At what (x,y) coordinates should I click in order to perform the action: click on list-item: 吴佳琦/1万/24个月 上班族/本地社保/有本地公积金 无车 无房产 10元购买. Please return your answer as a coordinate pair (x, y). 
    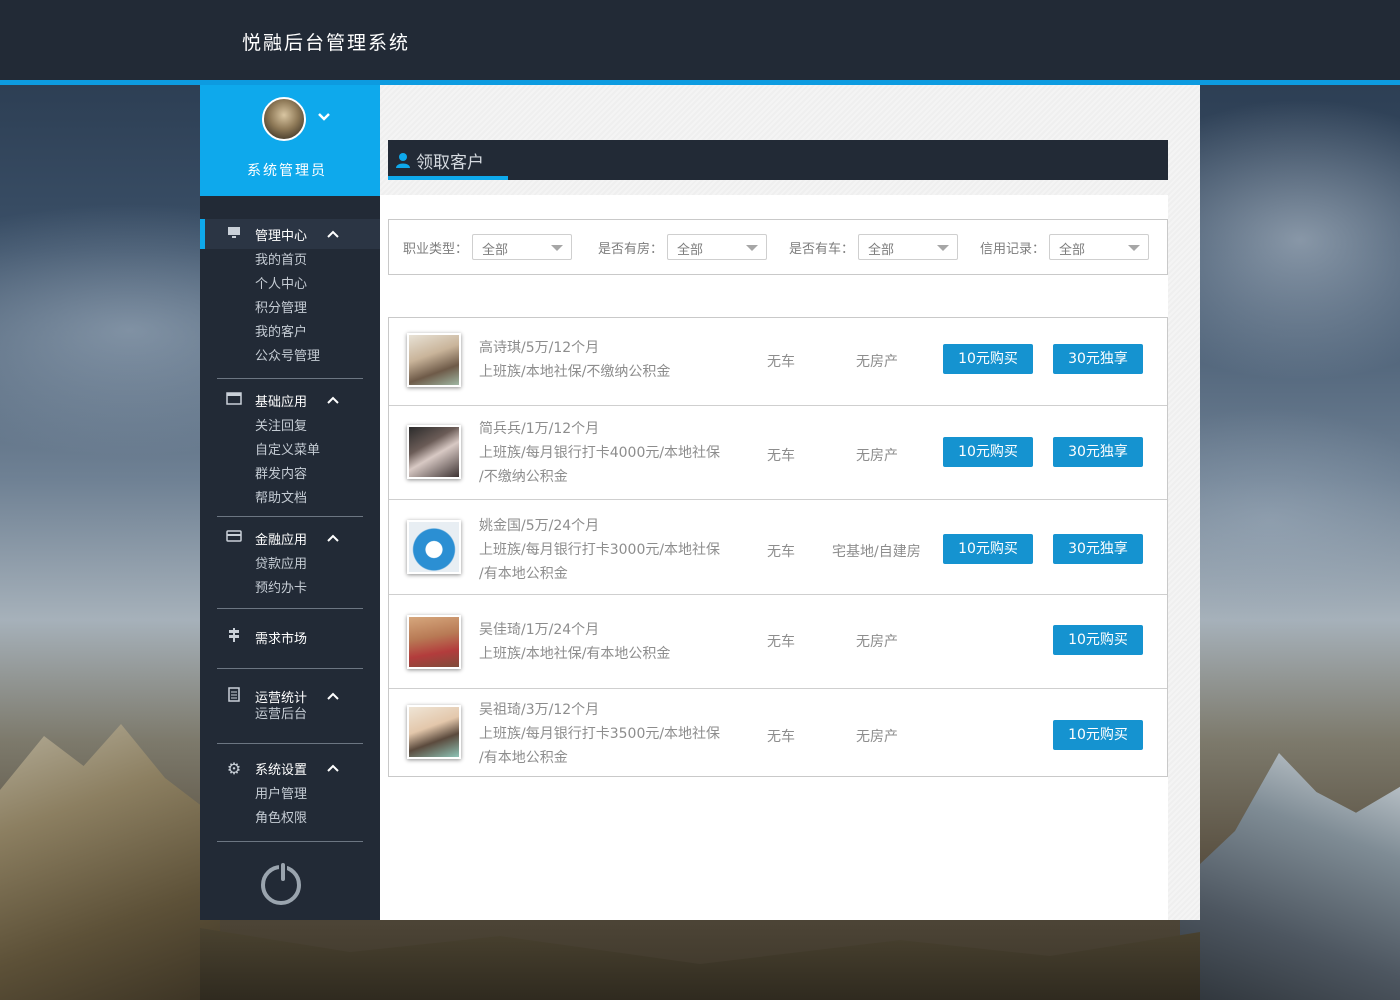
    Looking at the image, I should click on (778, 641).